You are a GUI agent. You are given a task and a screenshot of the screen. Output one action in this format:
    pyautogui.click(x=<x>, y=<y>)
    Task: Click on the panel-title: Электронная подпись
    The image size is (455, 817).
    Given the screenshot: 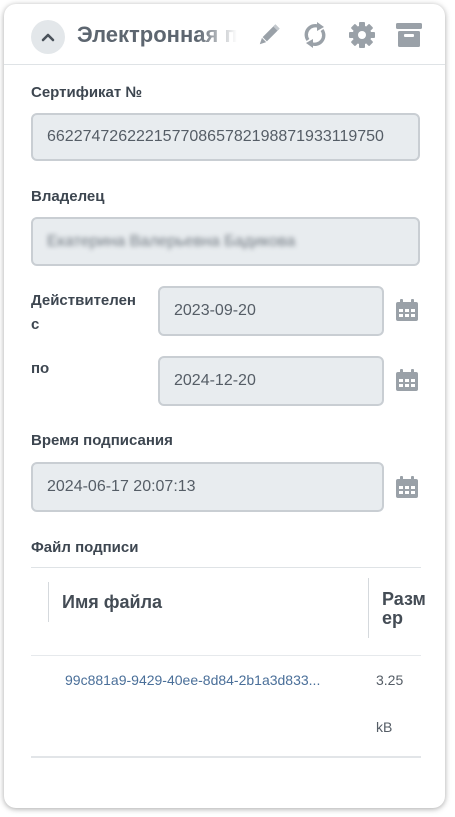 What is the action you would take?
    pyautogui.click(x=157, y=34)
    